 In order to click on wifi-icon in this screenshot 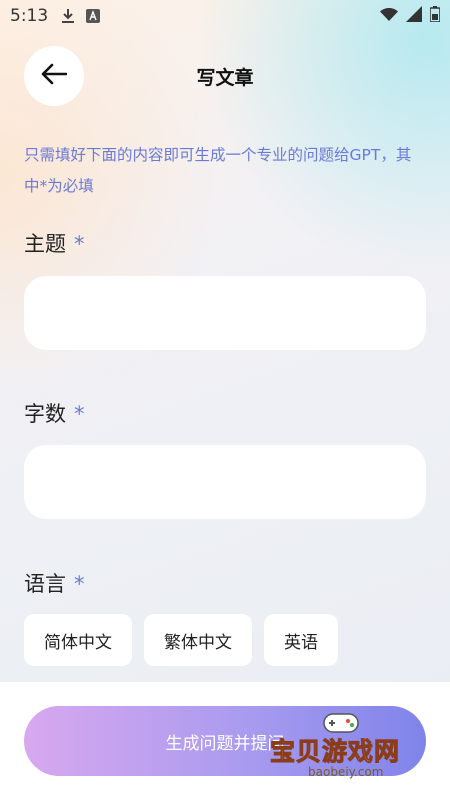, I will do `click(389, 16)`.